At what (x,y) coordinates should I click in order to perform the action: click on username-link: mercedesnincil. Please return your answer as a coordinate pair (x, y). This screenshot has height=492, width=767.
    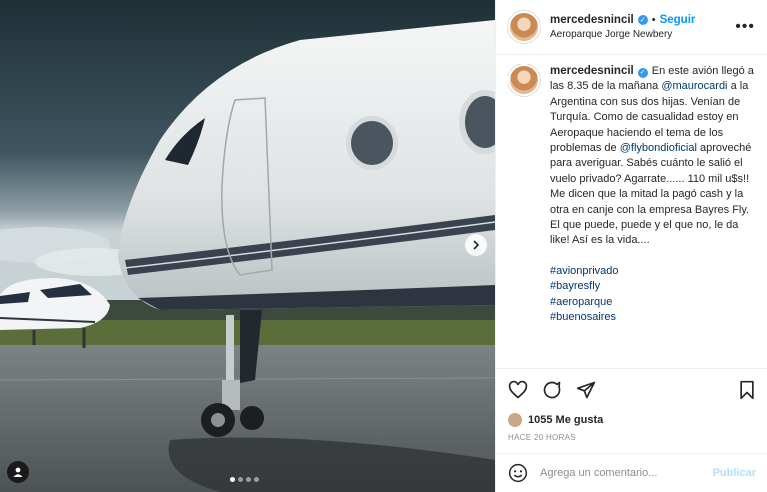
    Looking at the image, I should click on (592, 20).